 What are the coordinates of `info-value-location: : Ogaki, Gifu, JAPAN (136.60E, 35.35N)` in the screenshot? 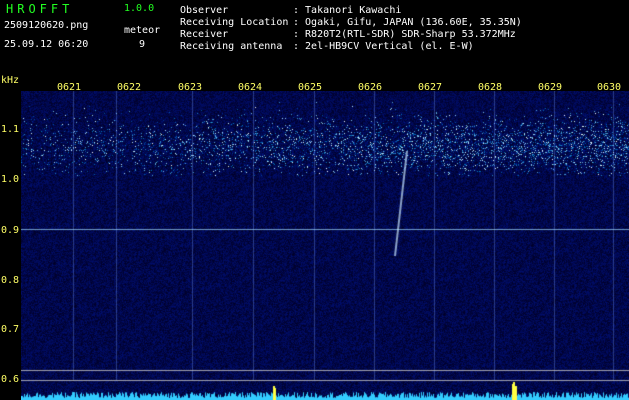 It's located at (407, 22).